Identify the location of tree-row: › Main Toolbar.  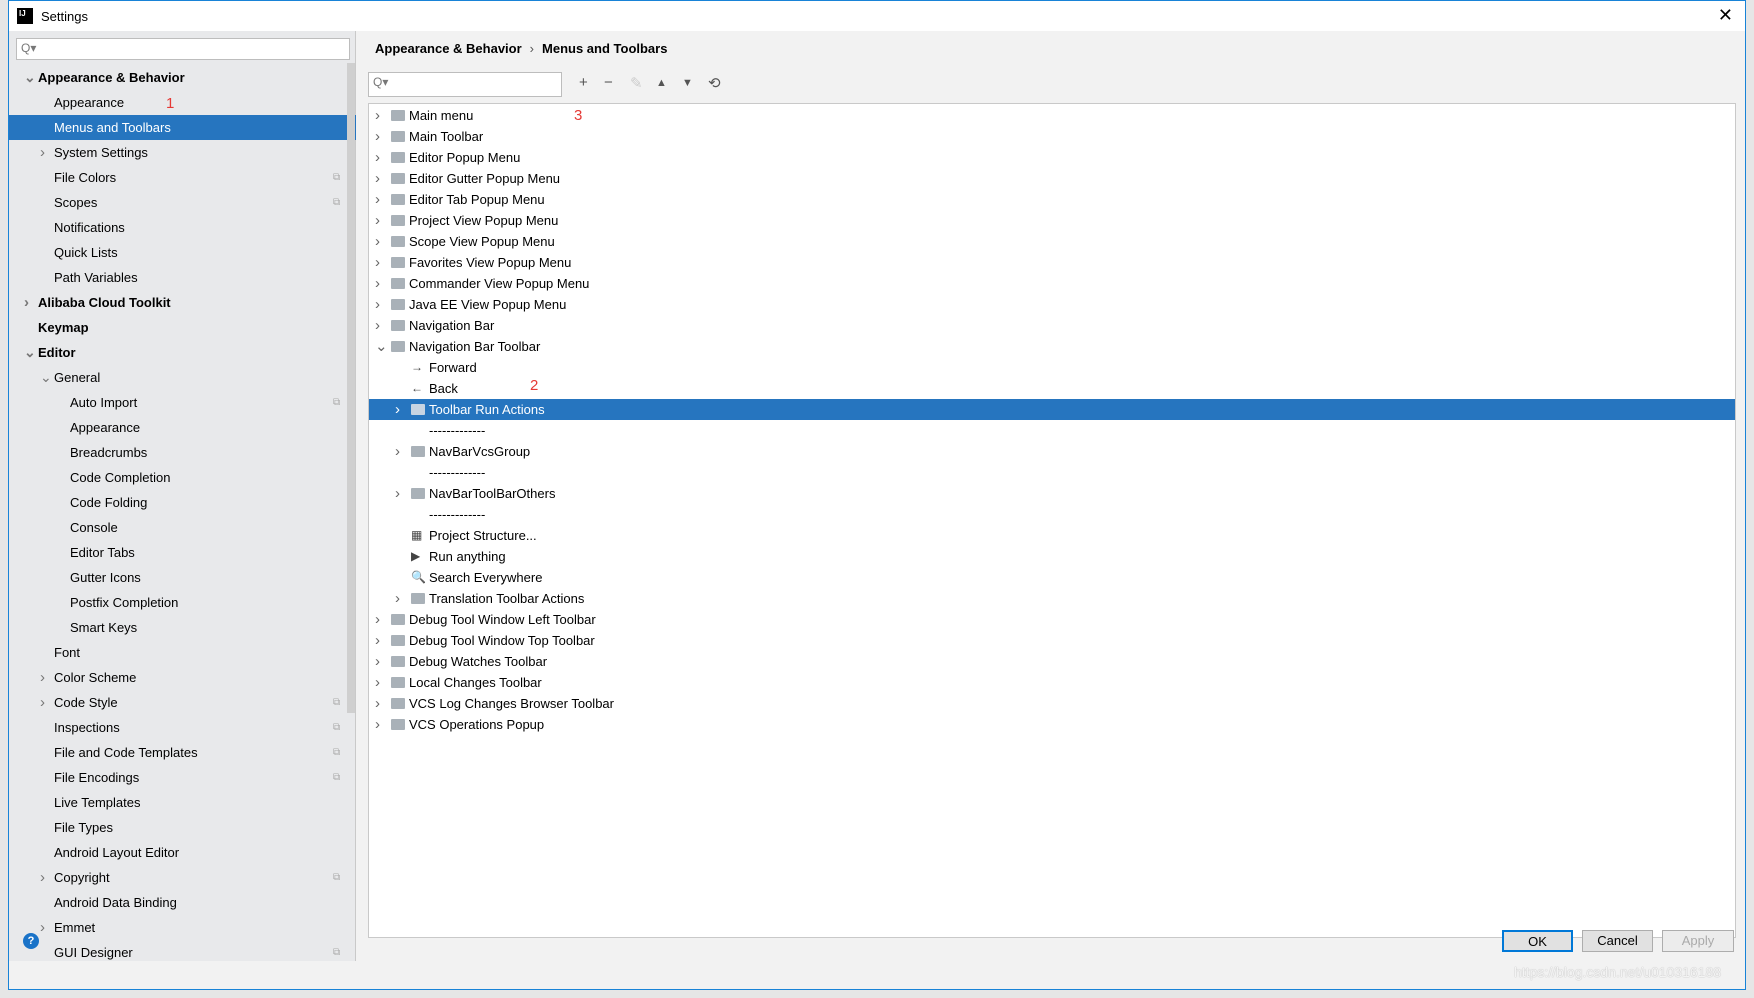
(1052, 136).